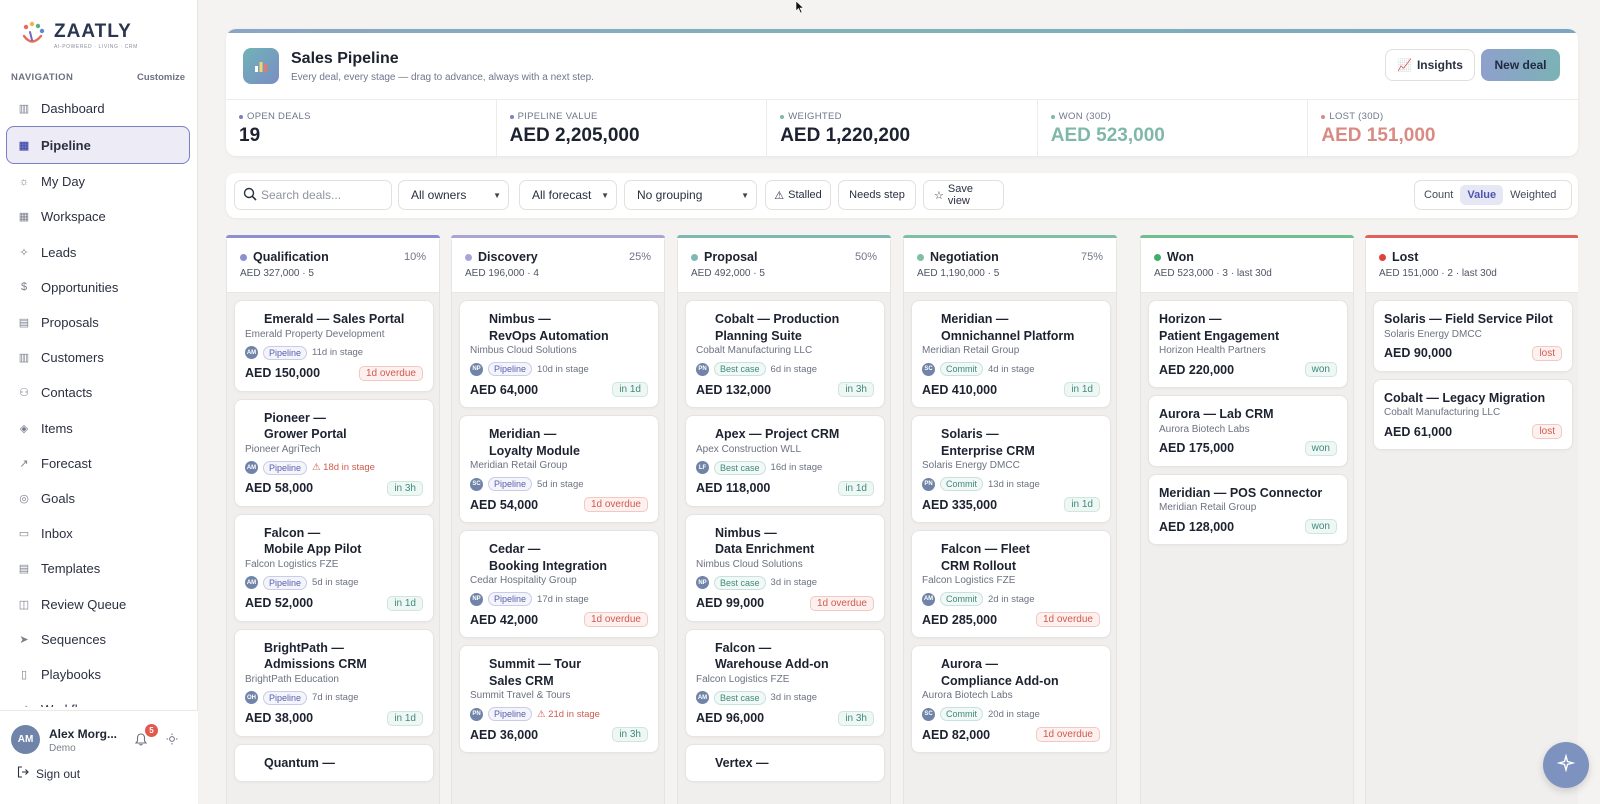  Describe the element at coordinates (1356, 116) in the screenshot. I see `stat-label-text: LOST (30D)` at that location.